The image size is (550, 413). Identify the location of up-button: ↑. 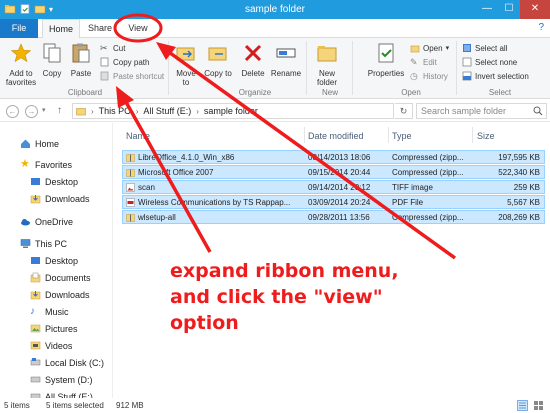
(59, 111).